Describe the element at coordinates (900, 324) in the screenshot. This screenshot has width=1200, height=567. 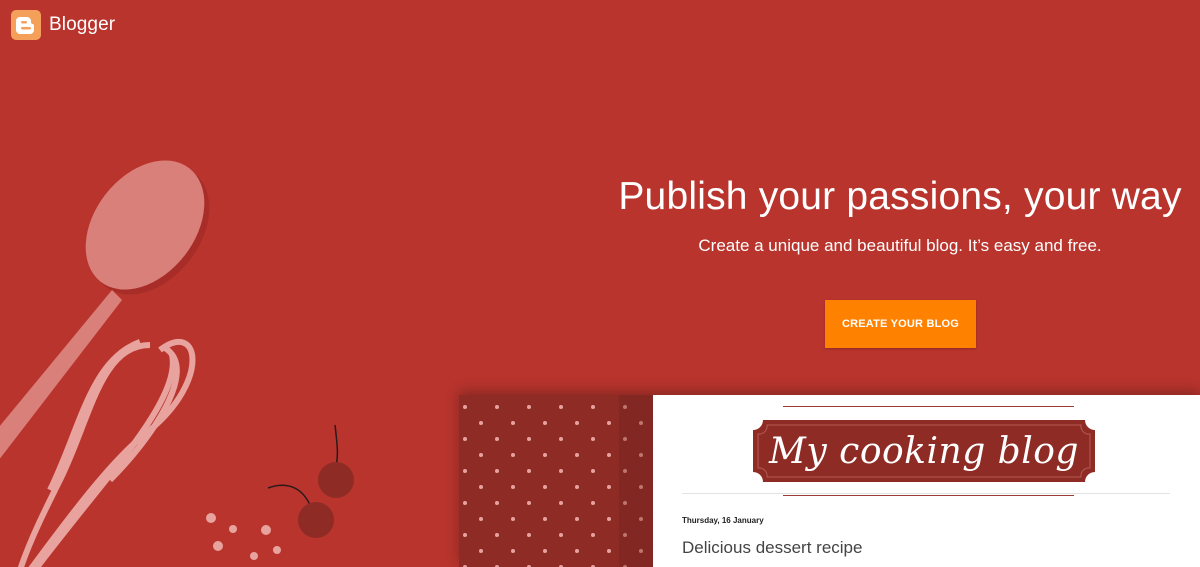
I see `create-blog-button: CREATE YOUR BLOG` at that location.